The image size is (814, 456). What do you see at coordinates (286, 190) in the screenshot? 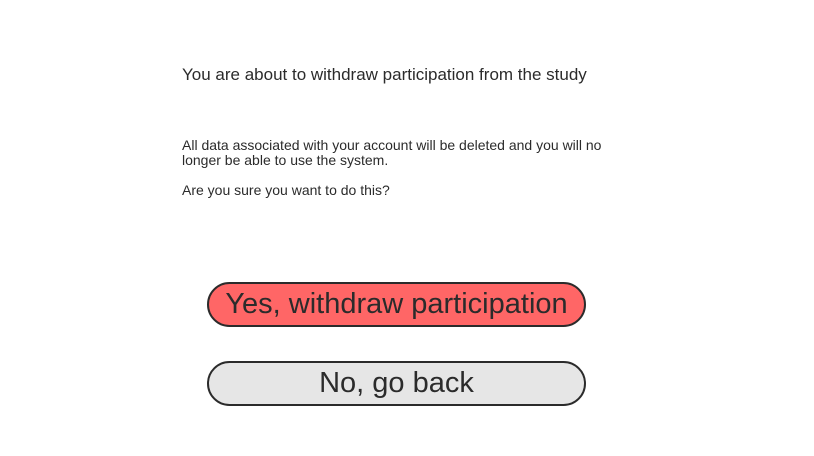
I see `dialog-question: Are you sure you want to do this?` at bounding box center [286, 190].